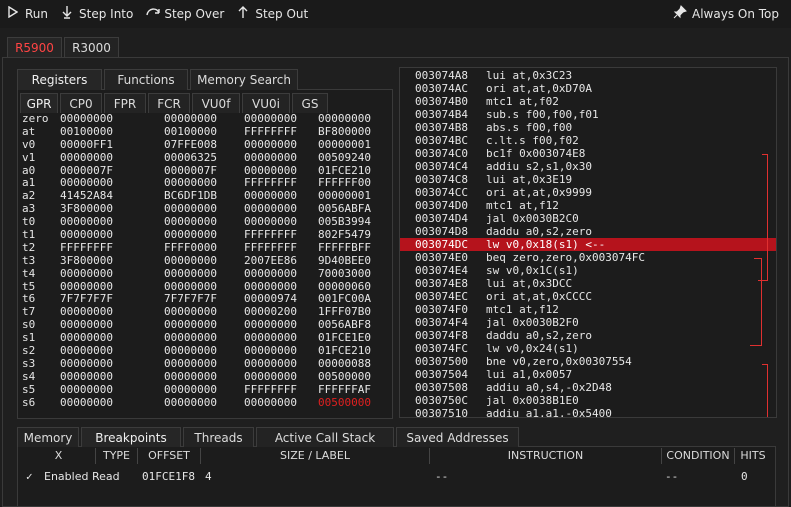 Image resolution: width=791 pixels, height=507 pixels. I want to click on register-value: 9D40BEE0, so click(355, 261).